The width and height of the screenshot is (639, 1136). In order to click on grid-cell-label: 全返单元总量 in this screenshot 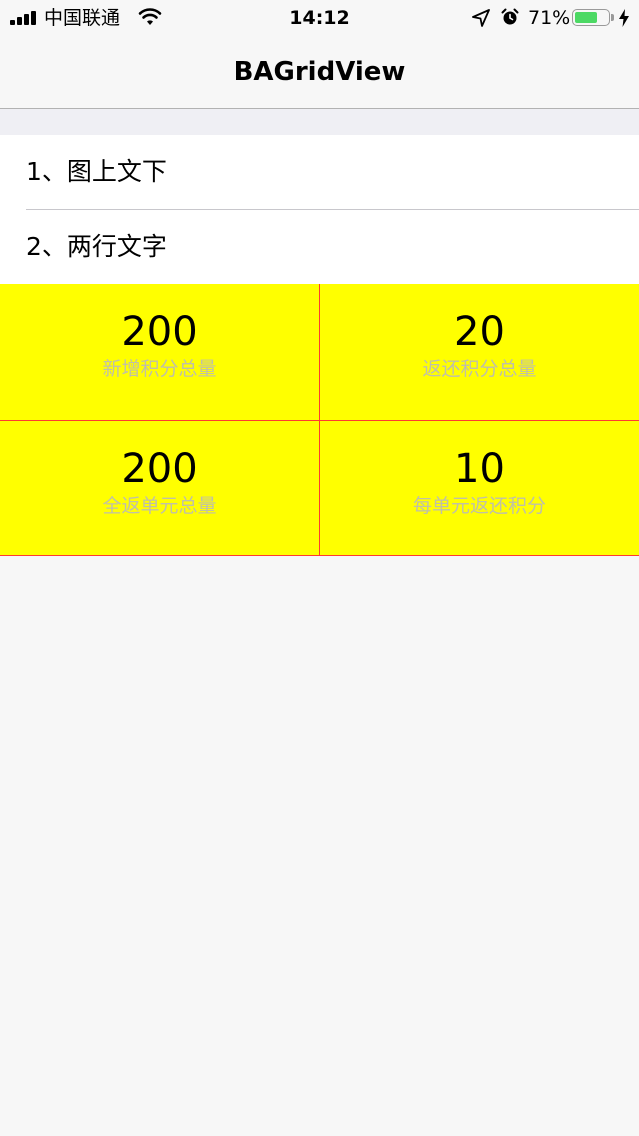, I will do `click(159, 506)`.